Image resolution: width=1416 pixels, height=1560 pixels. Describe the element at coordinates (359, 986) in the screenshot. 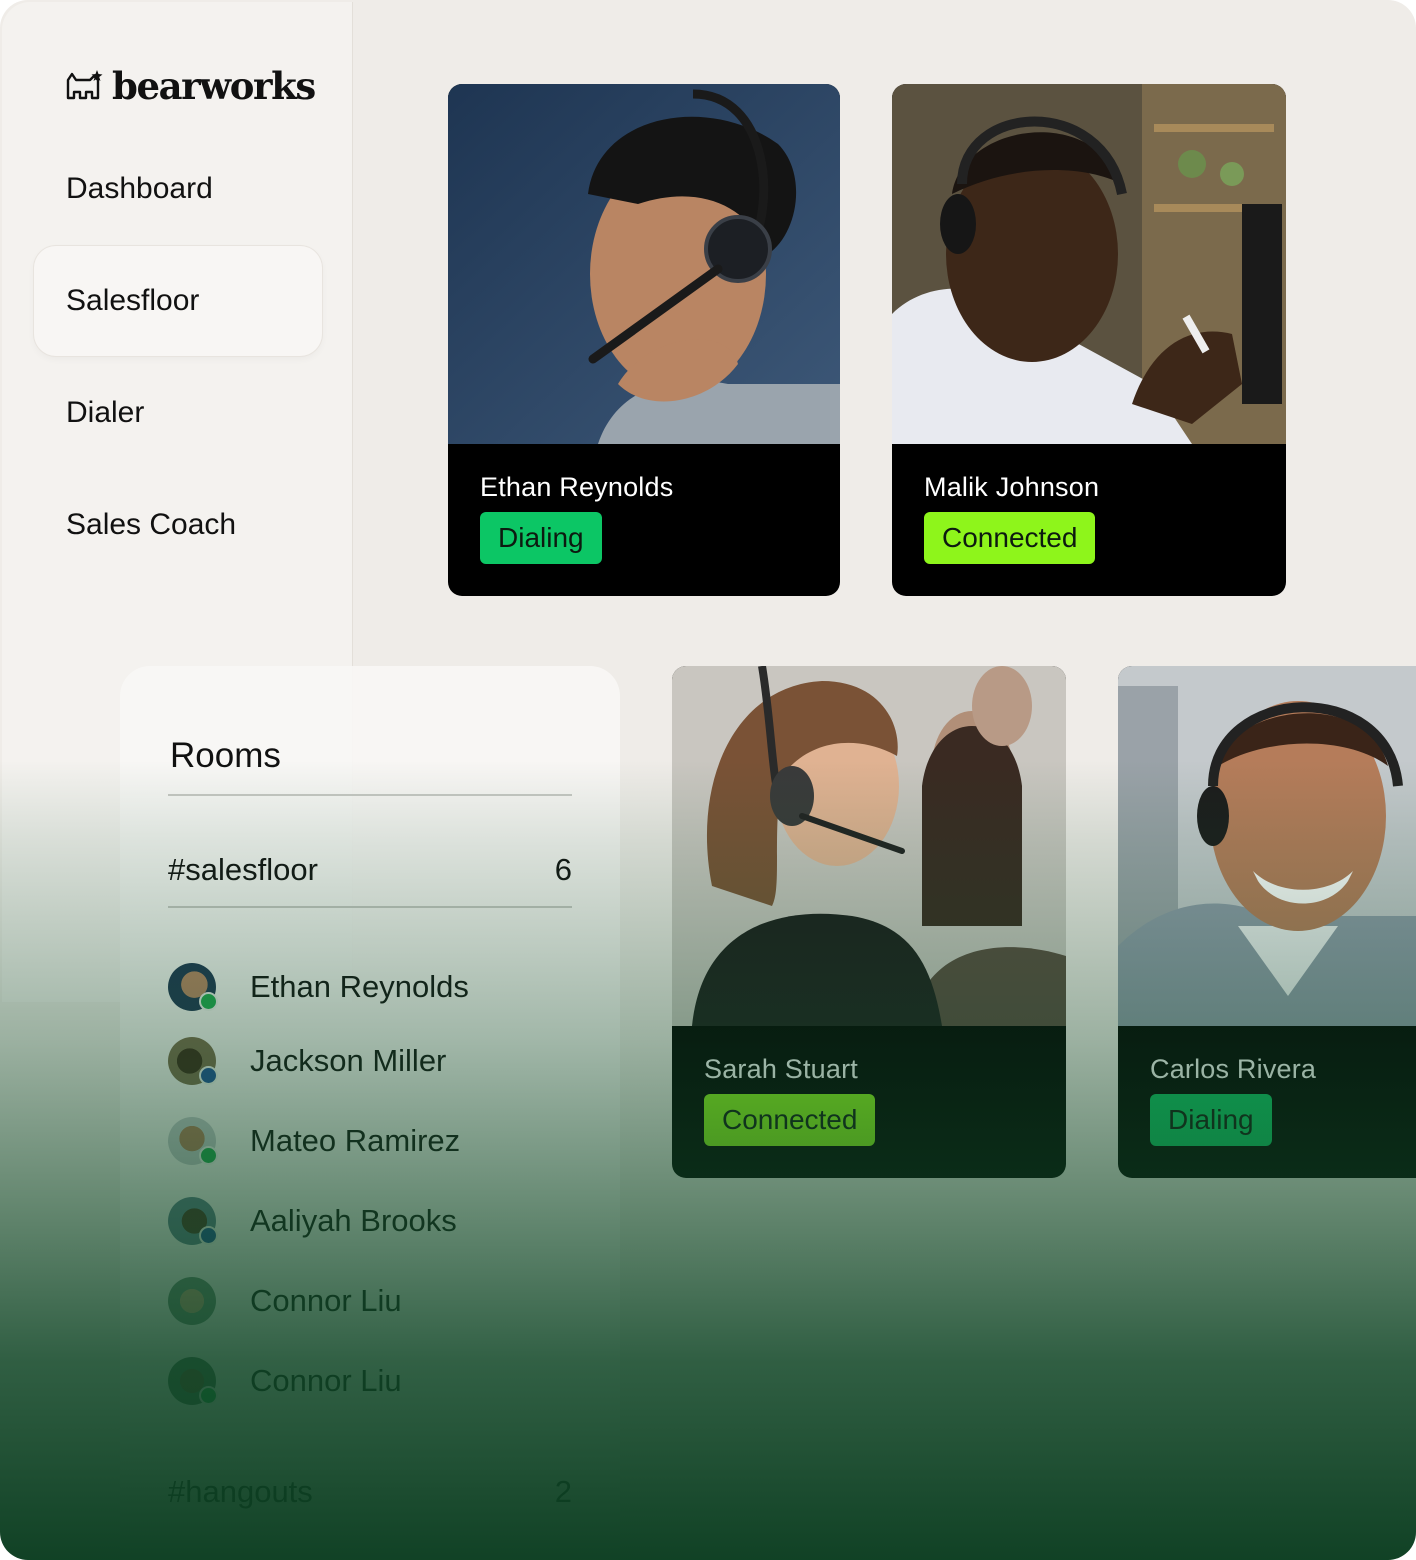

I see `member-name: Ethan Reynolds` at that location.